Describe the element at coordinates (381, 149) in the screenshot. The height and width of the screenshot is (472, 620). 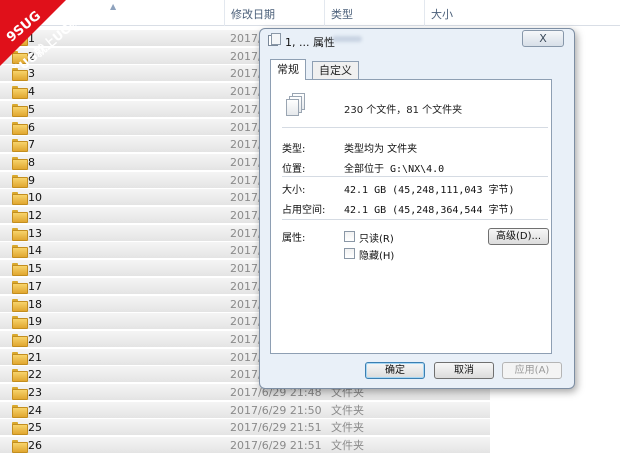
I see `type-value: 类型均为 文件夹` at that location.